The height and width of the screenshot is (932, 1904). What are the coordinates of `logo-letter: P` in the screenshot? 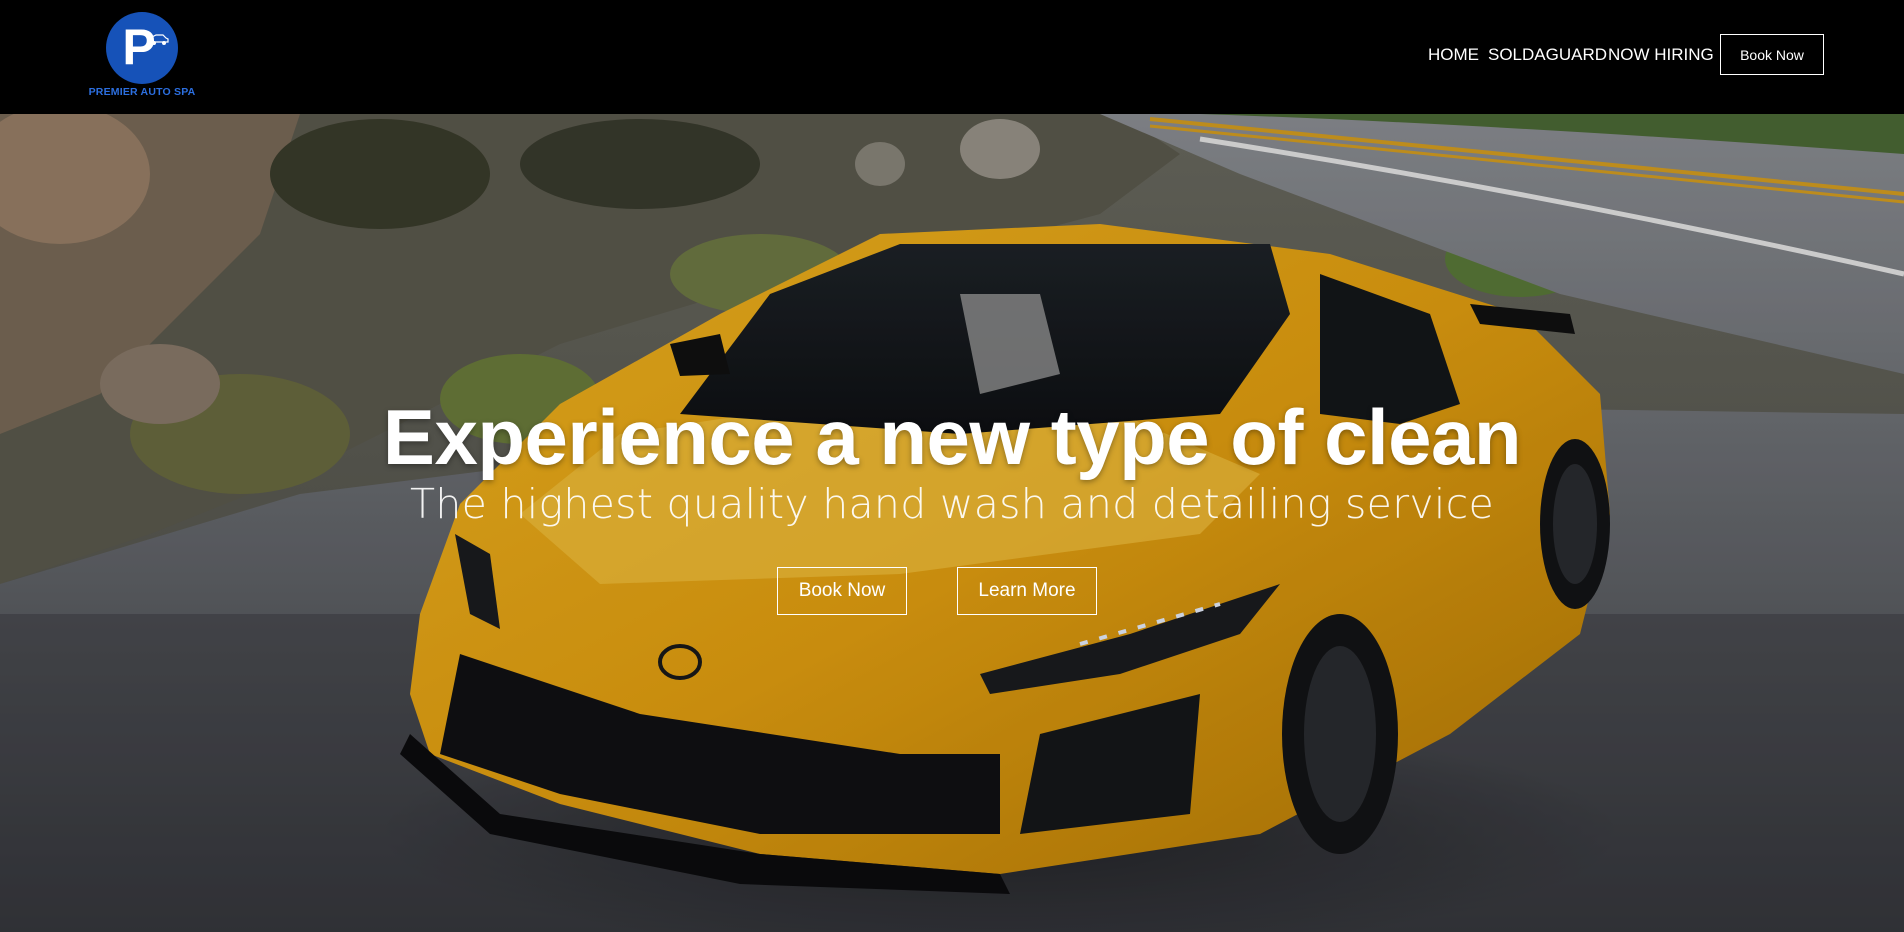 It's located at (139, 47).